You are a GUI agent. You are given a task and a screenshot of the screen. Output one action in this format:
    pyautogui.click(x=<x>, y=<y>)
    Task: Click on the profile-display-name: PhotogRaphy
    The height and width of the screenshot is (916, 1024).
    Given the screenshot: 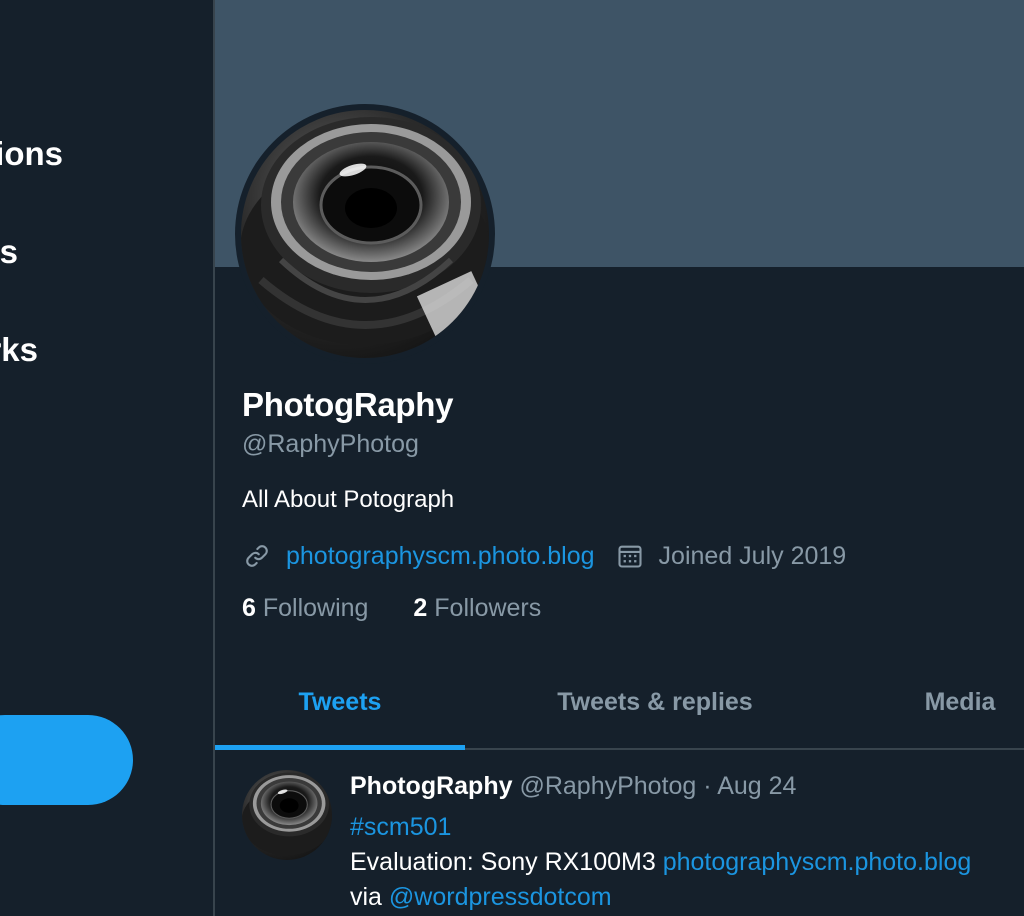 What is the action you would take?
    pyautogui.click(x=348, y=404)
    